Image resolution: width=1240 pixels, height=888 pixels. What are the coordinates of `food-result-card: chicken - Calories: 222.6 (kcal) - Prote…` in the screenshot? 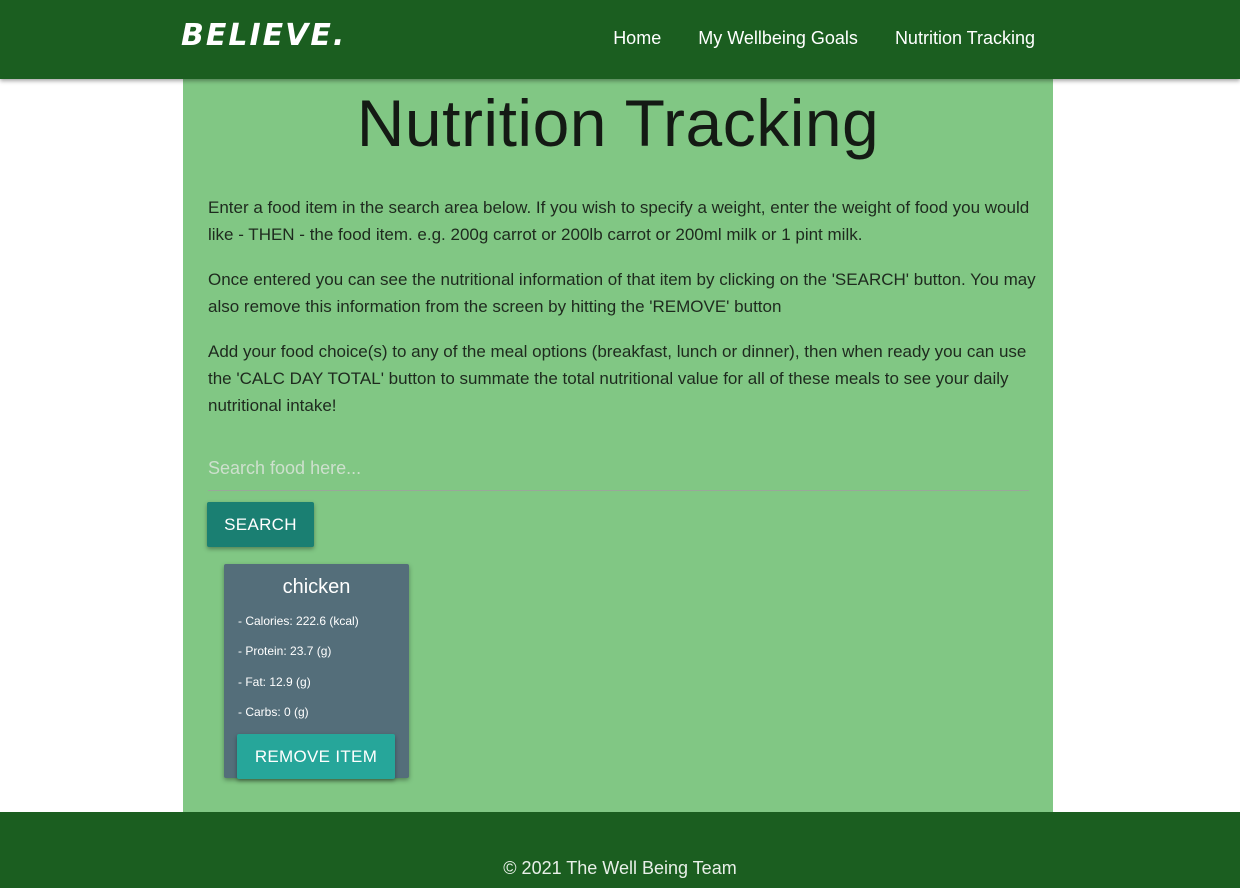 It's located at (316, 671).